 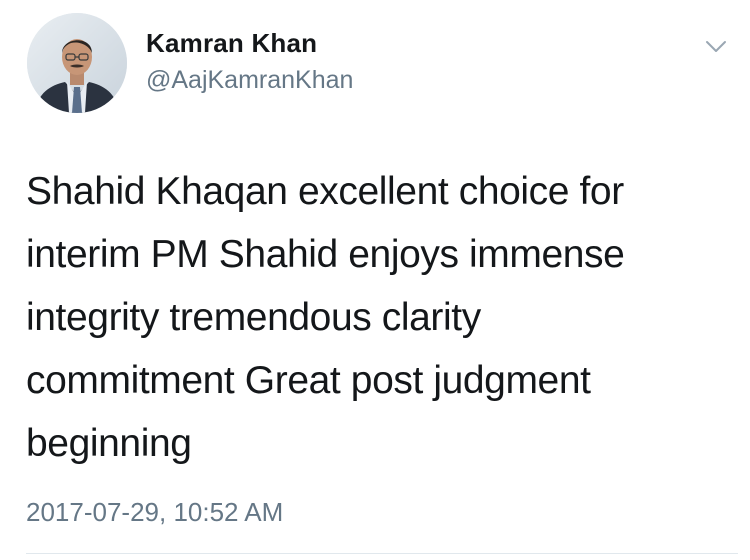 I want to click on author-name: Kamran Khan, so click(x=231, y=43).